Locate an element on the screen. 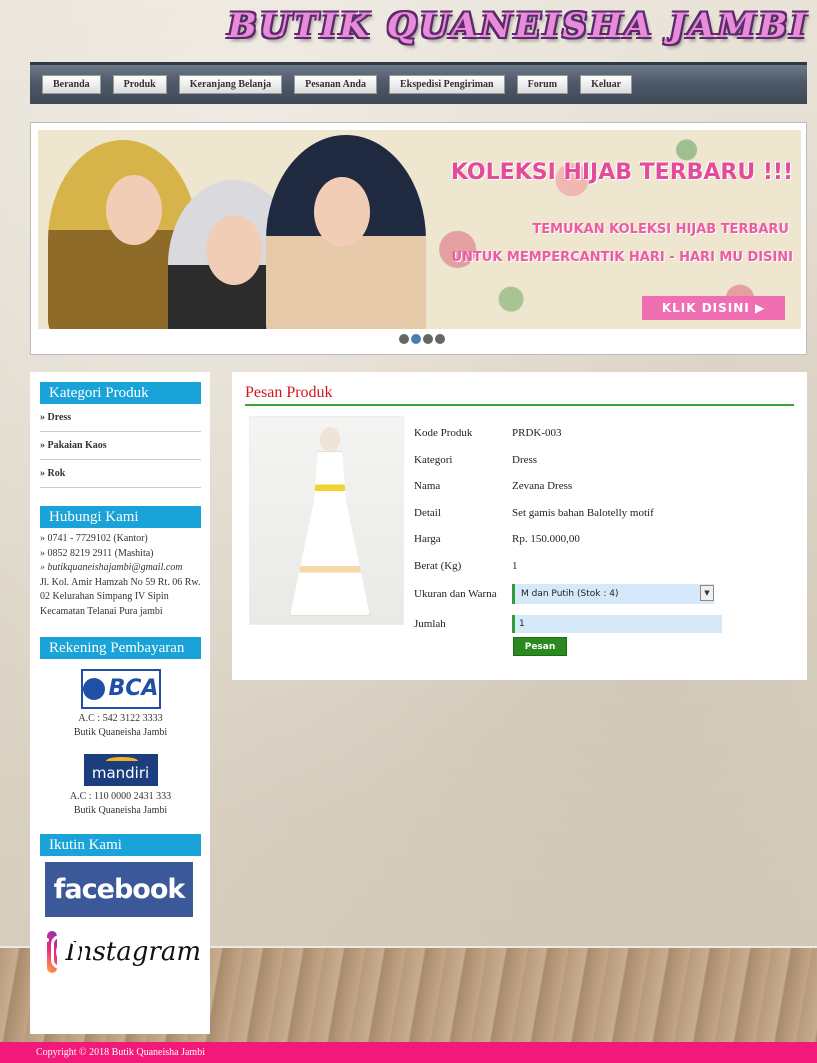  dress-figure-body is located at coordinates (330, 533).